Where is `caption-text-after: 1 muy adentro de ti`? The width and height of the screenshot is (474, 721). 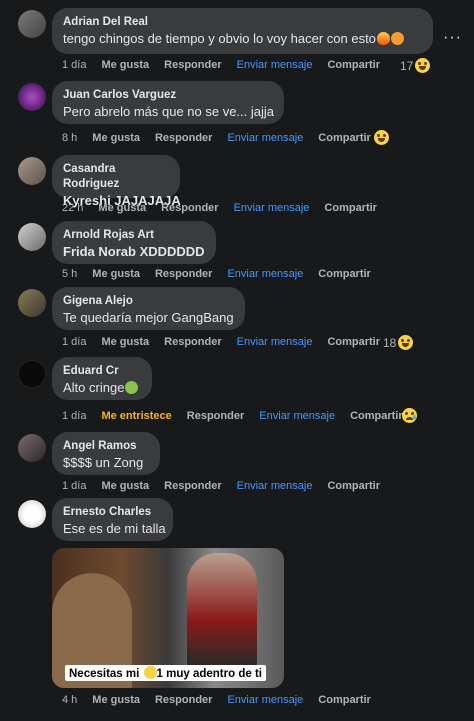
caption-text-after: 1 muy adentro de ti is located at coordinates (209, 674).